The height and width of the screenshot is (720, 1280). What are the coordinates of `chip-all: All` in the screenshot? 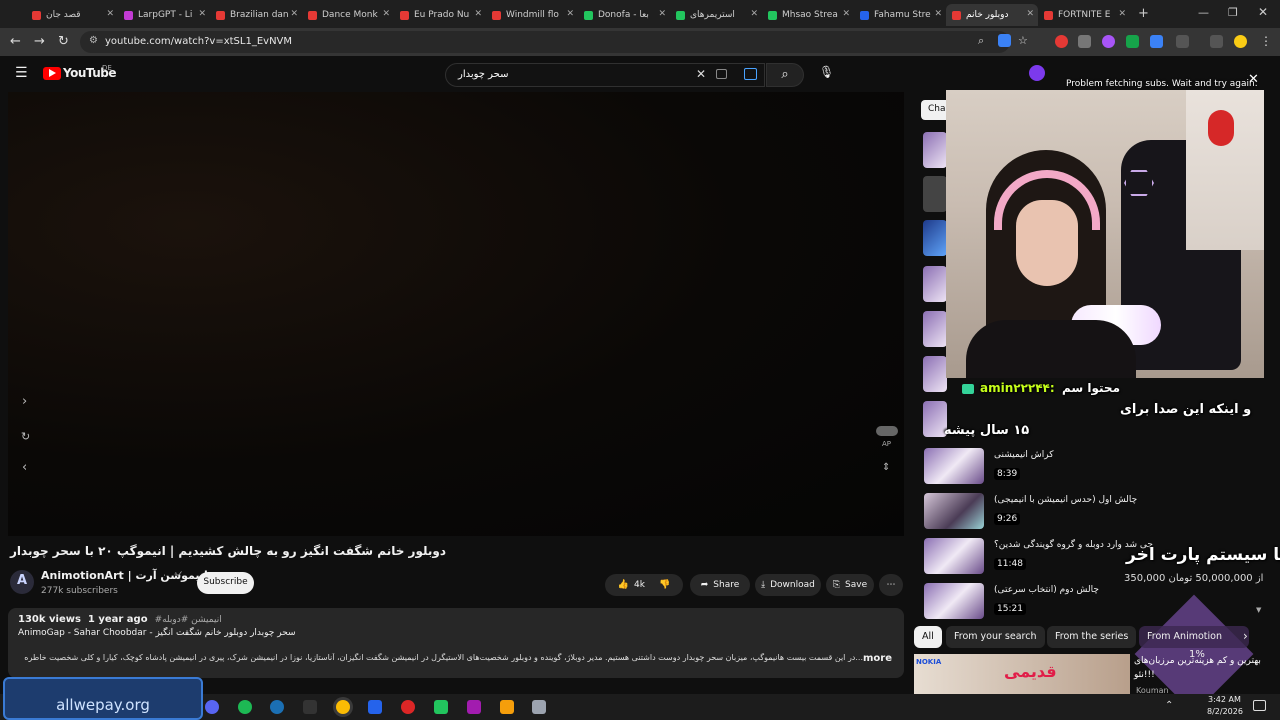 It's located at (928, 637).